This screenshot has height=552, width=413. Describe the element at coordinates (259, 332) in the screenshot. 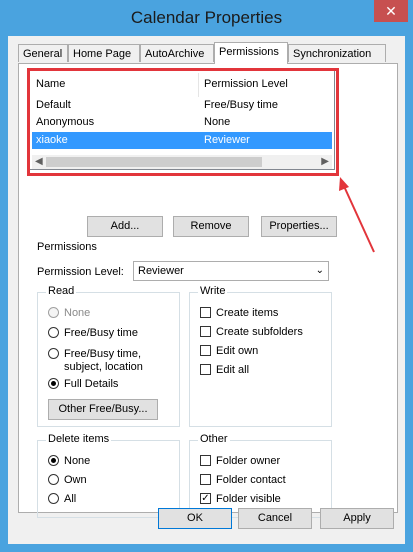

I see `checkbox-label: Create subfolders` at that location.